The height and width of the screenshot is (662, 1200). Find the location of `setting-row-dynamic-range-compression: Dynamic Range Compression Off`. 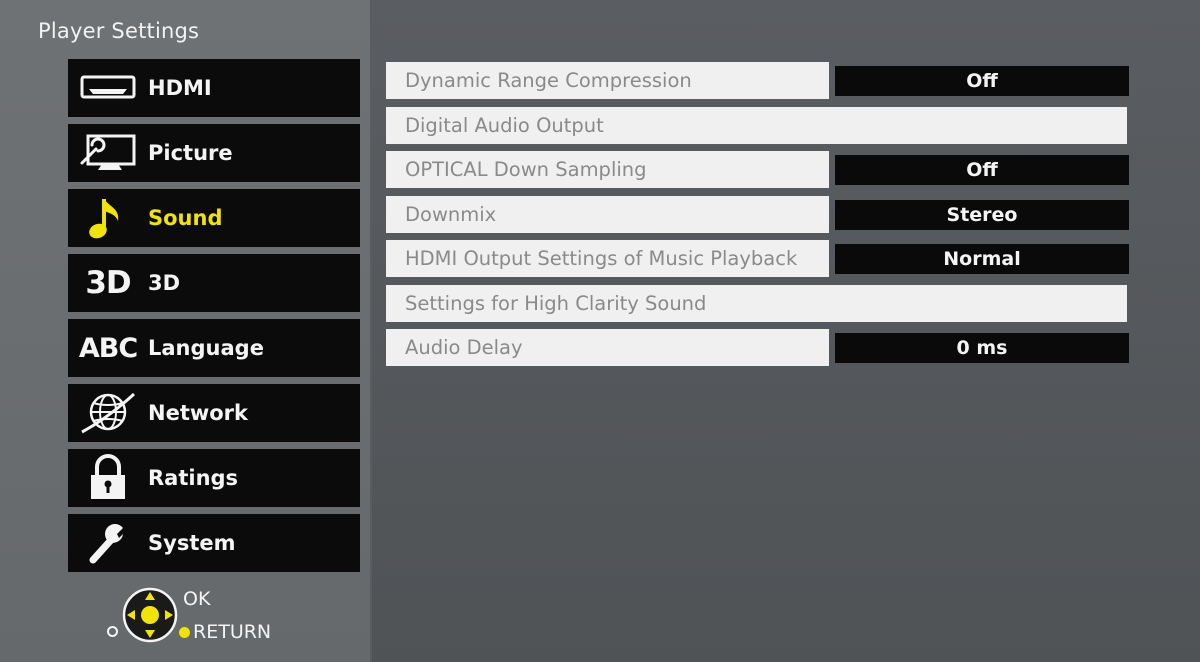

setting-row-dynamic-range-compression: Dynamic Range Compression Off is located at coordinates (758, 80).